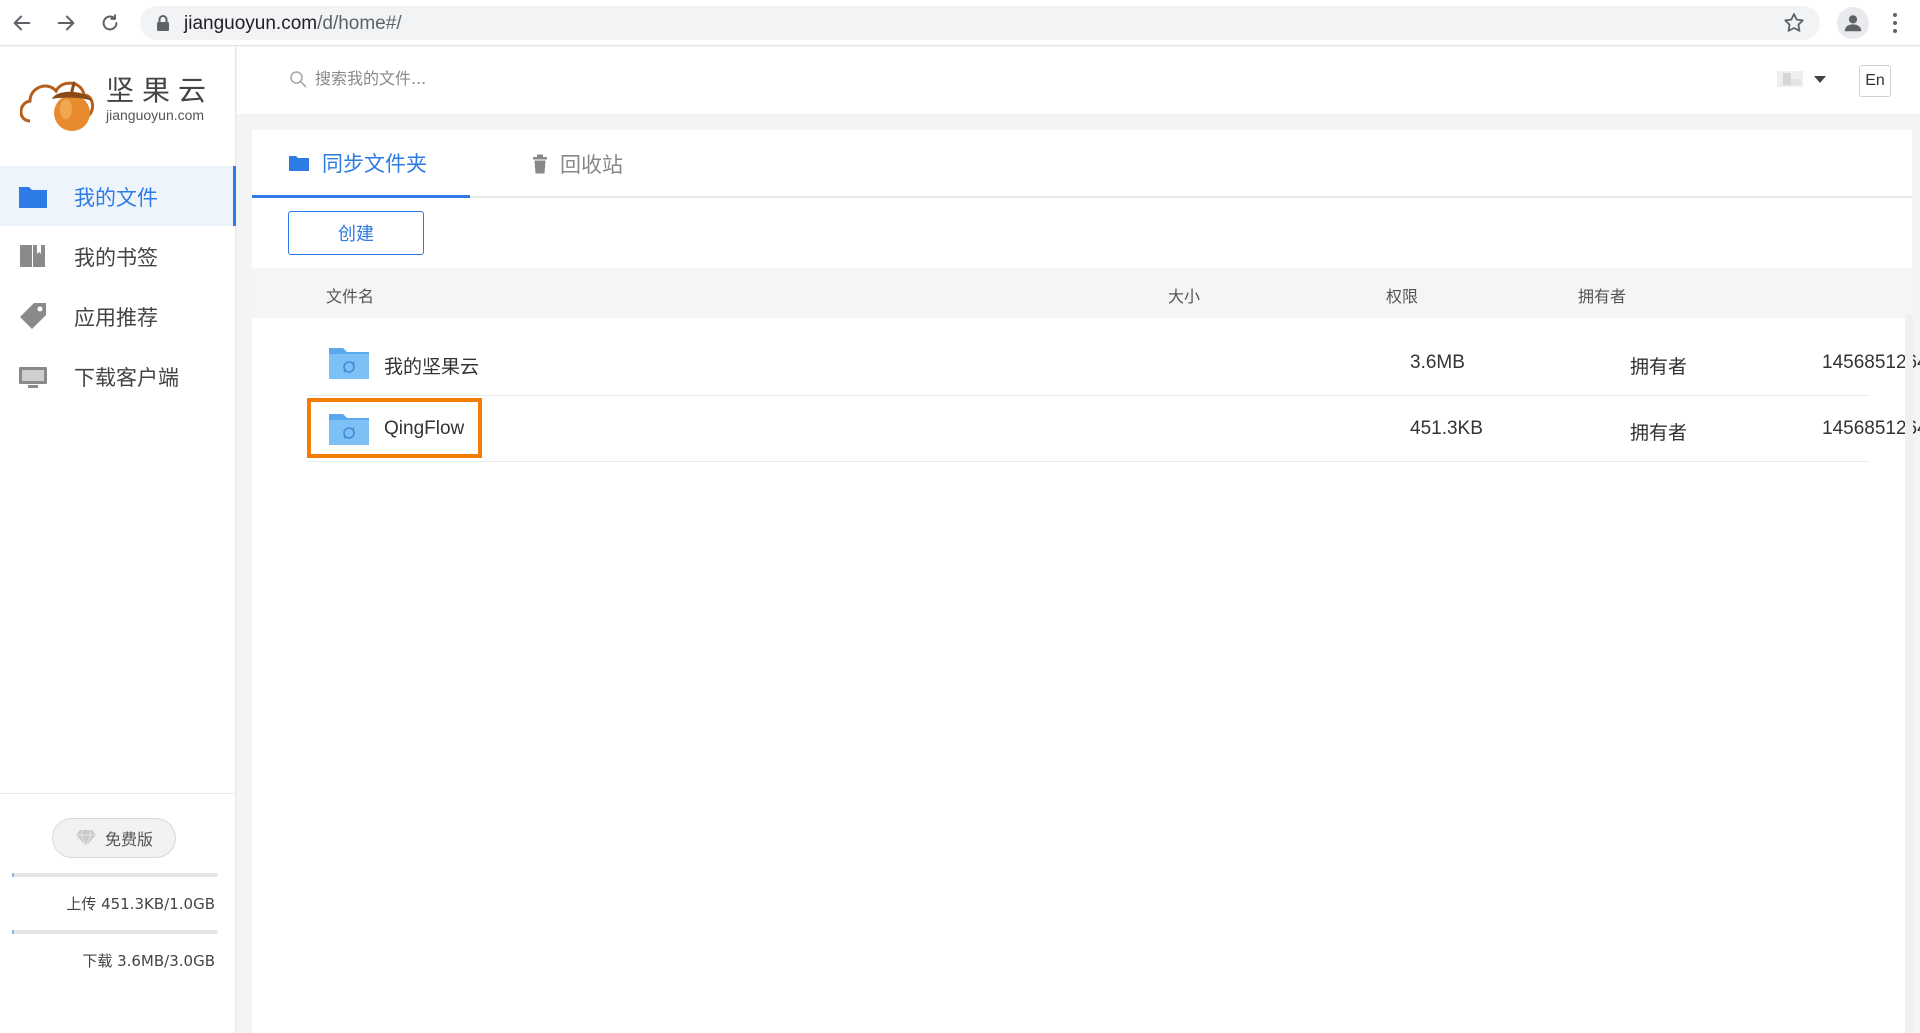 The height and width of the screenshot is (1033, 1920). Describe the element at coordinates (591, 165) in the screenshot. I see `tab-label: 回收站` at that location.